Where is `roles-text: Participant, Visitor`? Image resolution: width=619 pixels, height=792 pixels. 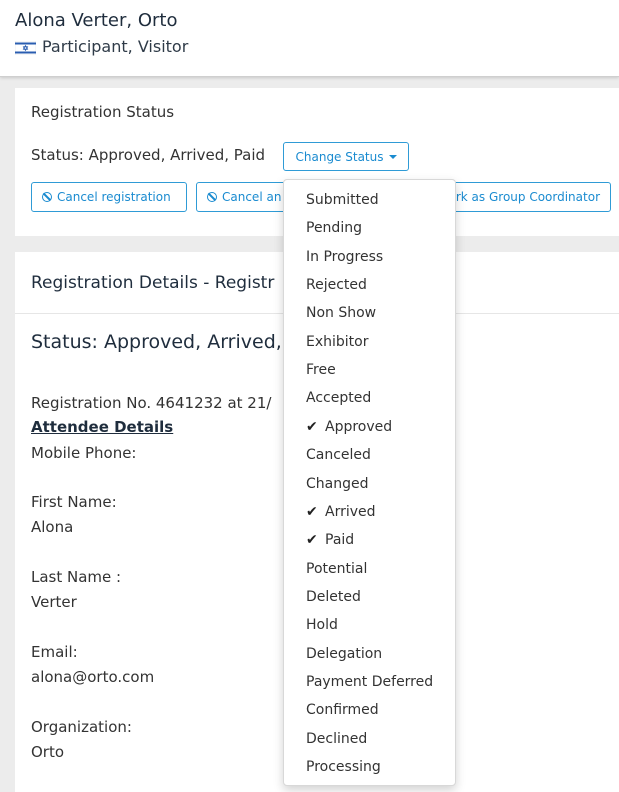
roles-text: Participant, Visitor is located at coordinates (115, 46).